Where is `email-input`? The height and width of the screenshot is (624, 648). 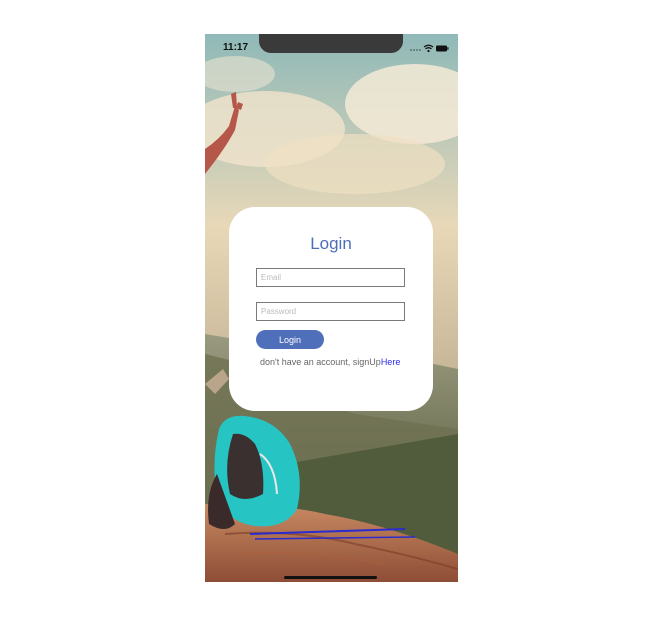
email-input is located at coordinates (330, 277).